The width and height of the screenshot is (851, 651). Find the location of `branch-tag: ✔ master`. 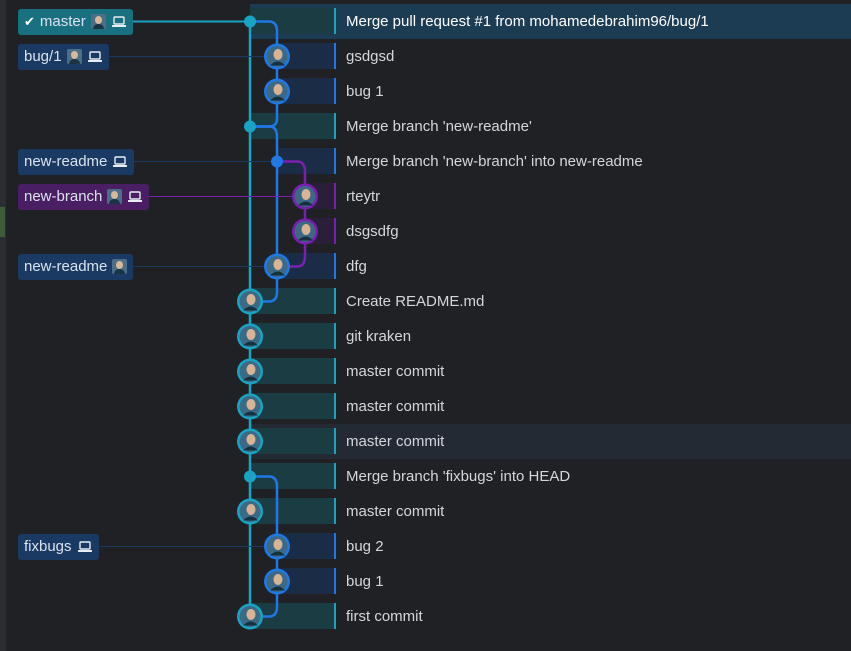

branch-tag: ✔ master is located at coordinates (75, 21).